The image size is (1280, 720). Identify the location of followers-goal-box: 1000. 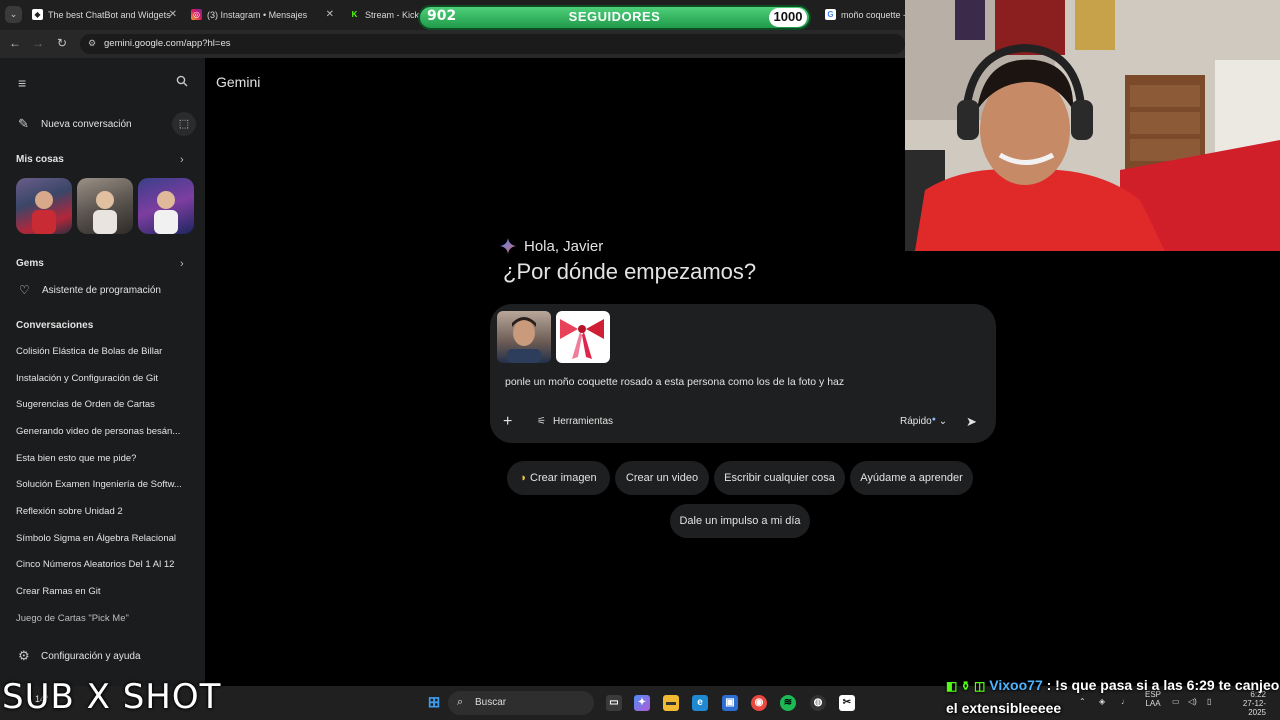
(788, 17).